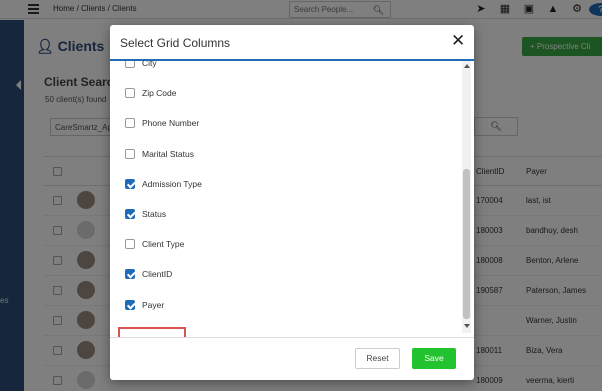  I want to click on reset-button: Reset, so click(377, 358).